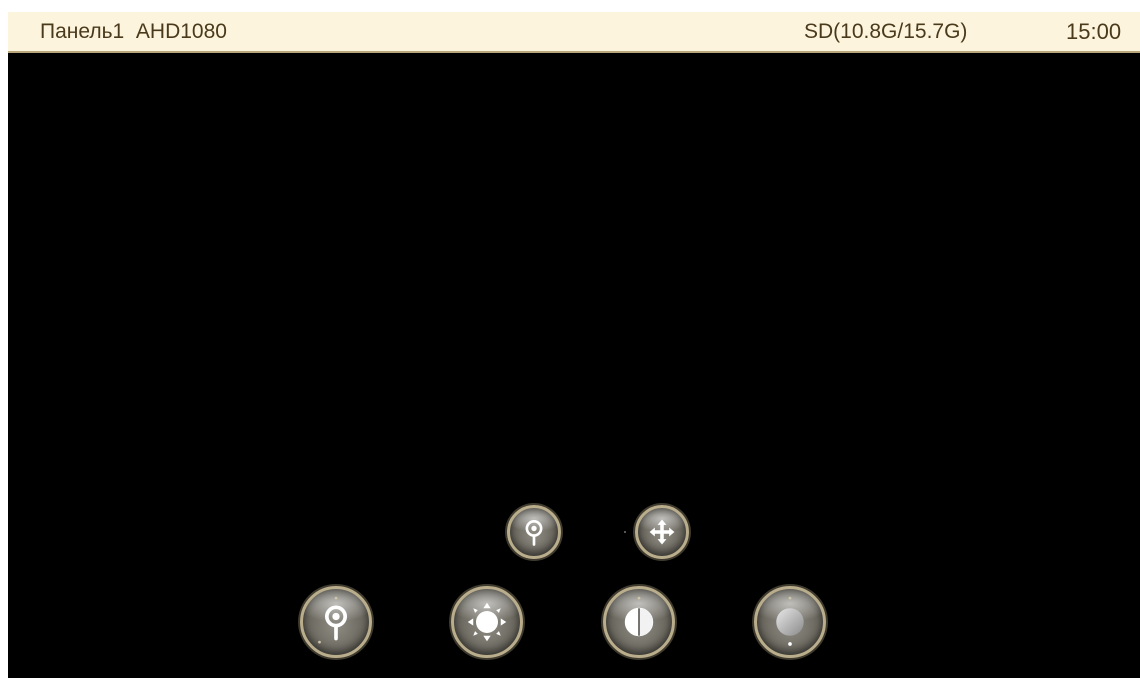  Describe the element at coordinates (133, 32) in the screenshot. I see `panel-title: Панель1 AHD1080` at that location.